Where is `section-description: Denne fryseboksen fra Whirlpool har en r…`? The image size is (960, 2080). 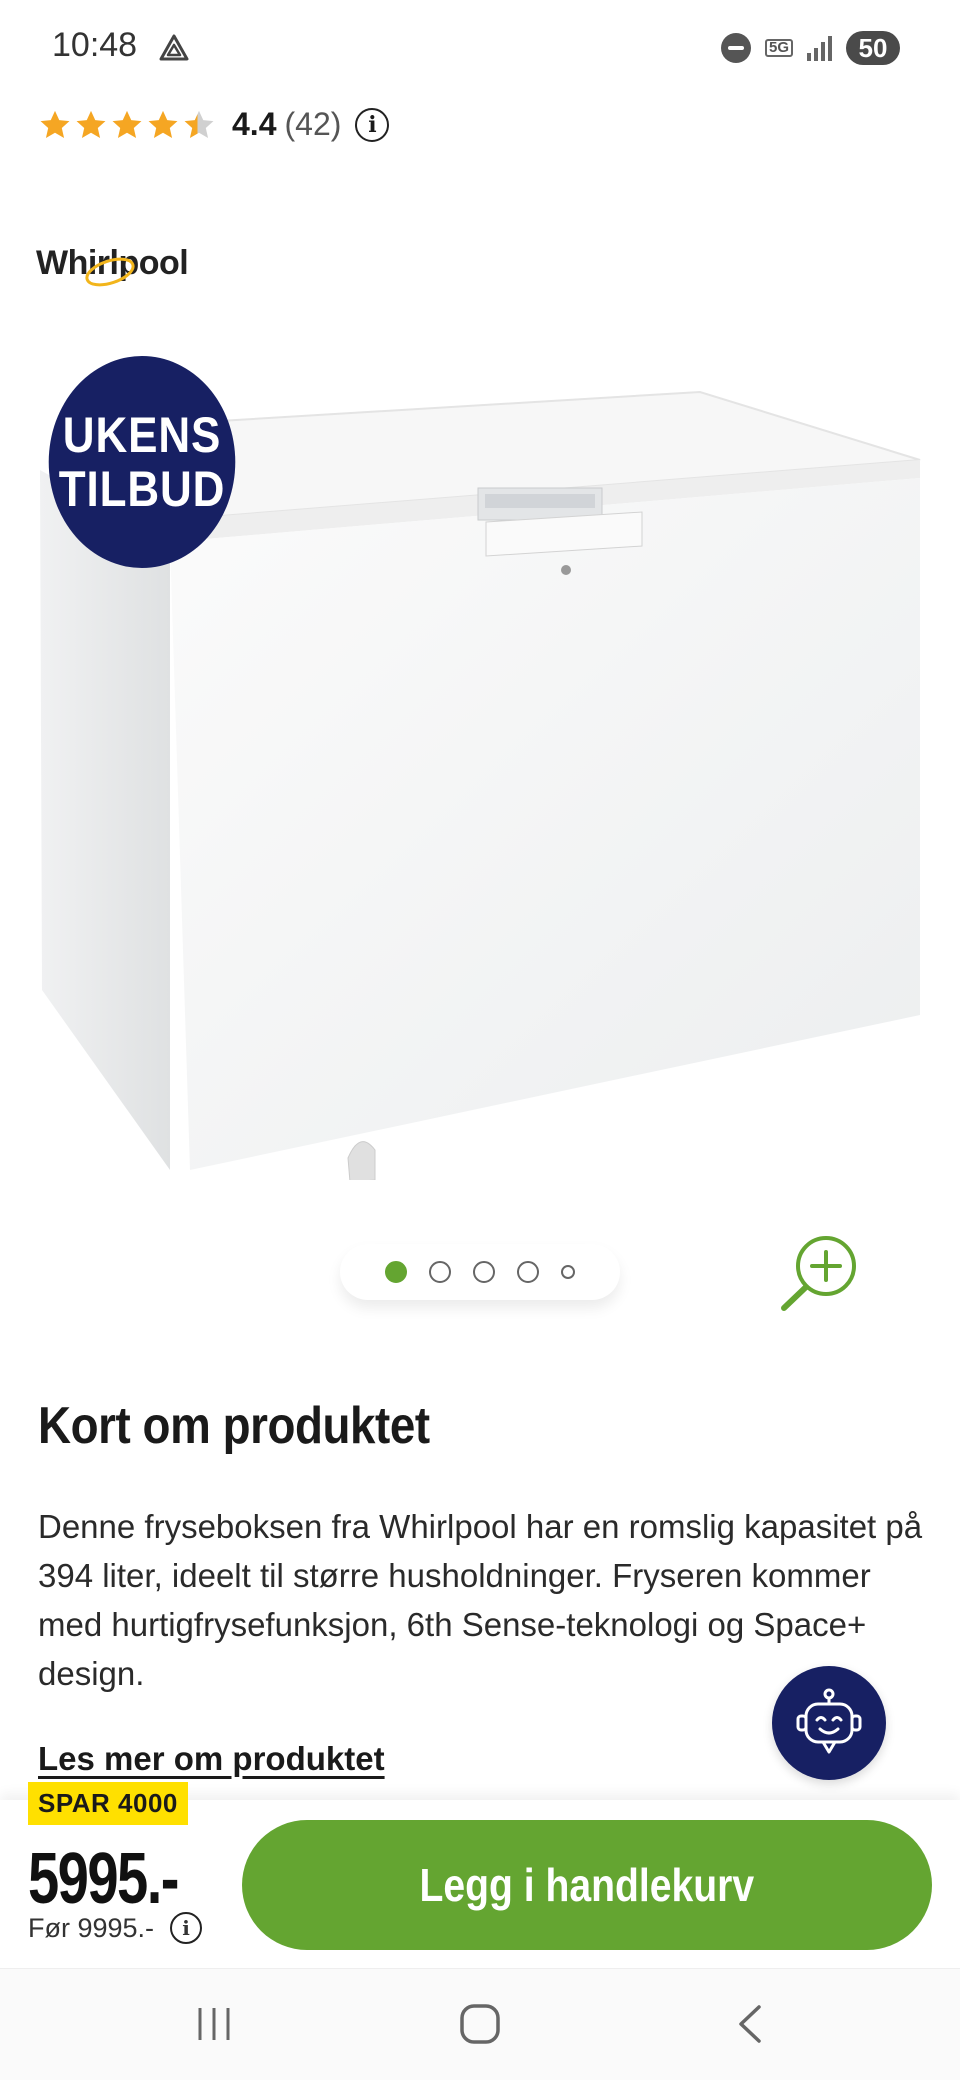 section-description: Denne fryseboksen fra Whirlpool har en r… is located at coordinates (480, 1600).